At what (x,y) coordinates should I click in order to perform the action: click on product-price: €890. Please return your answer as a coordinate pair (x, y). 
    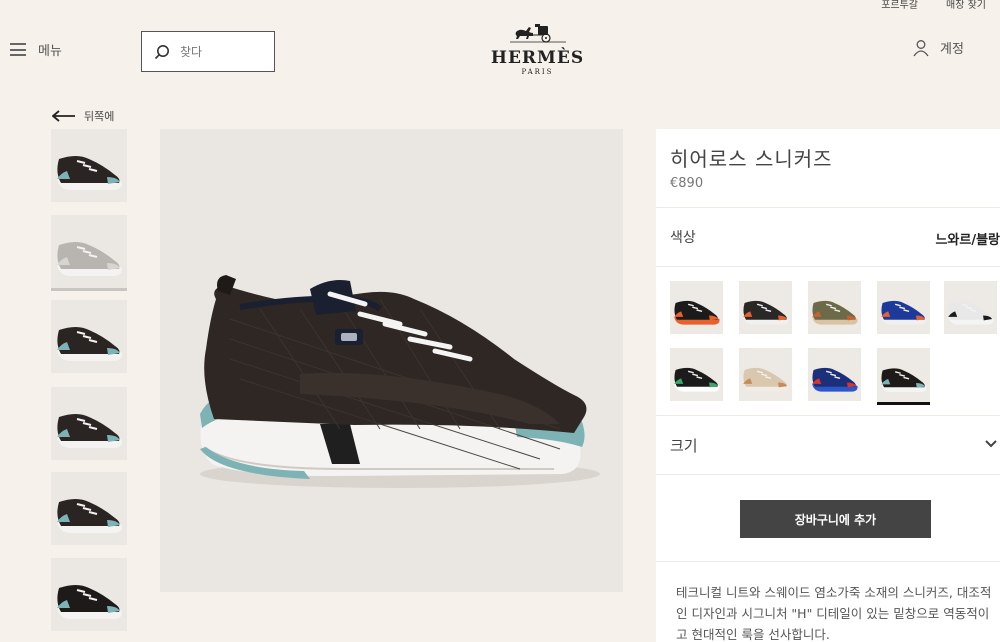
    Looking at the image, I should click on (687, 183).